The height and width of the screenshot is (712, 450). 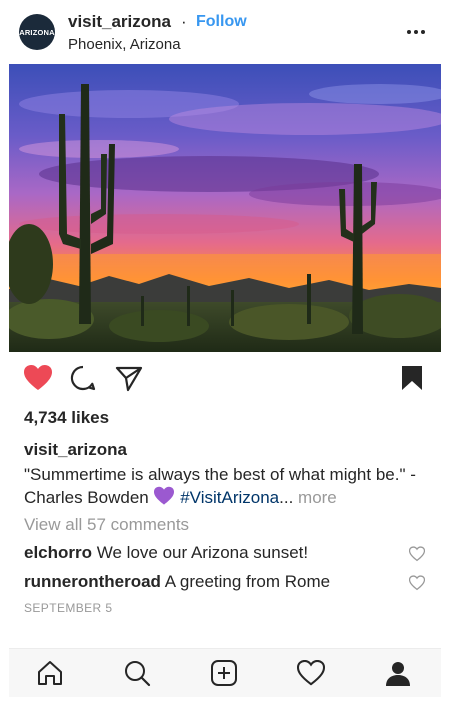 I want to click on comment-icon, so click(x=83, y=378).